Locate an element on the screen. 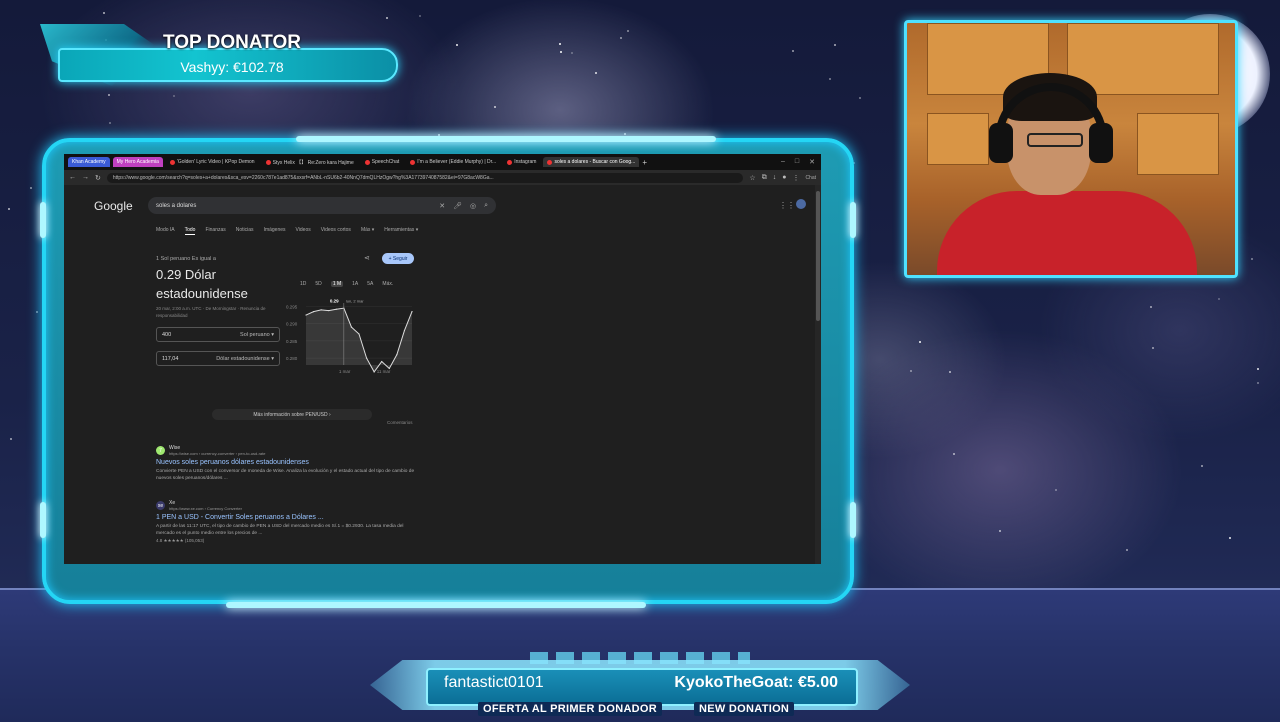  tab-label: Khan Academy is located at coordinates (89, 162).